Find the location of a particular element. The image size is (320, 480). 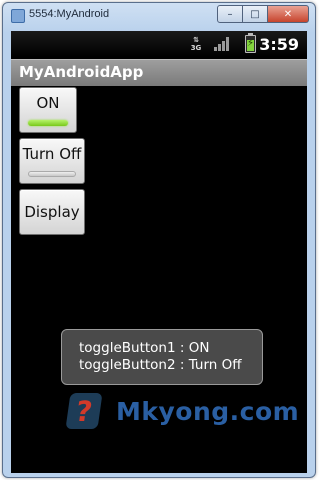

window-title: 5554:MyAndroid is located at coordinates (69, 14).